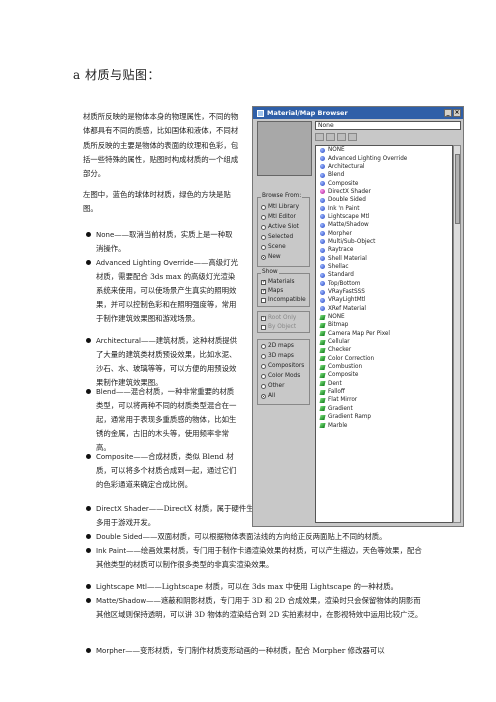 Image resolution: width=496 pixels, height=702 pixels. I want to click on radio-color-mods: Color Mods, so click(280, 376).